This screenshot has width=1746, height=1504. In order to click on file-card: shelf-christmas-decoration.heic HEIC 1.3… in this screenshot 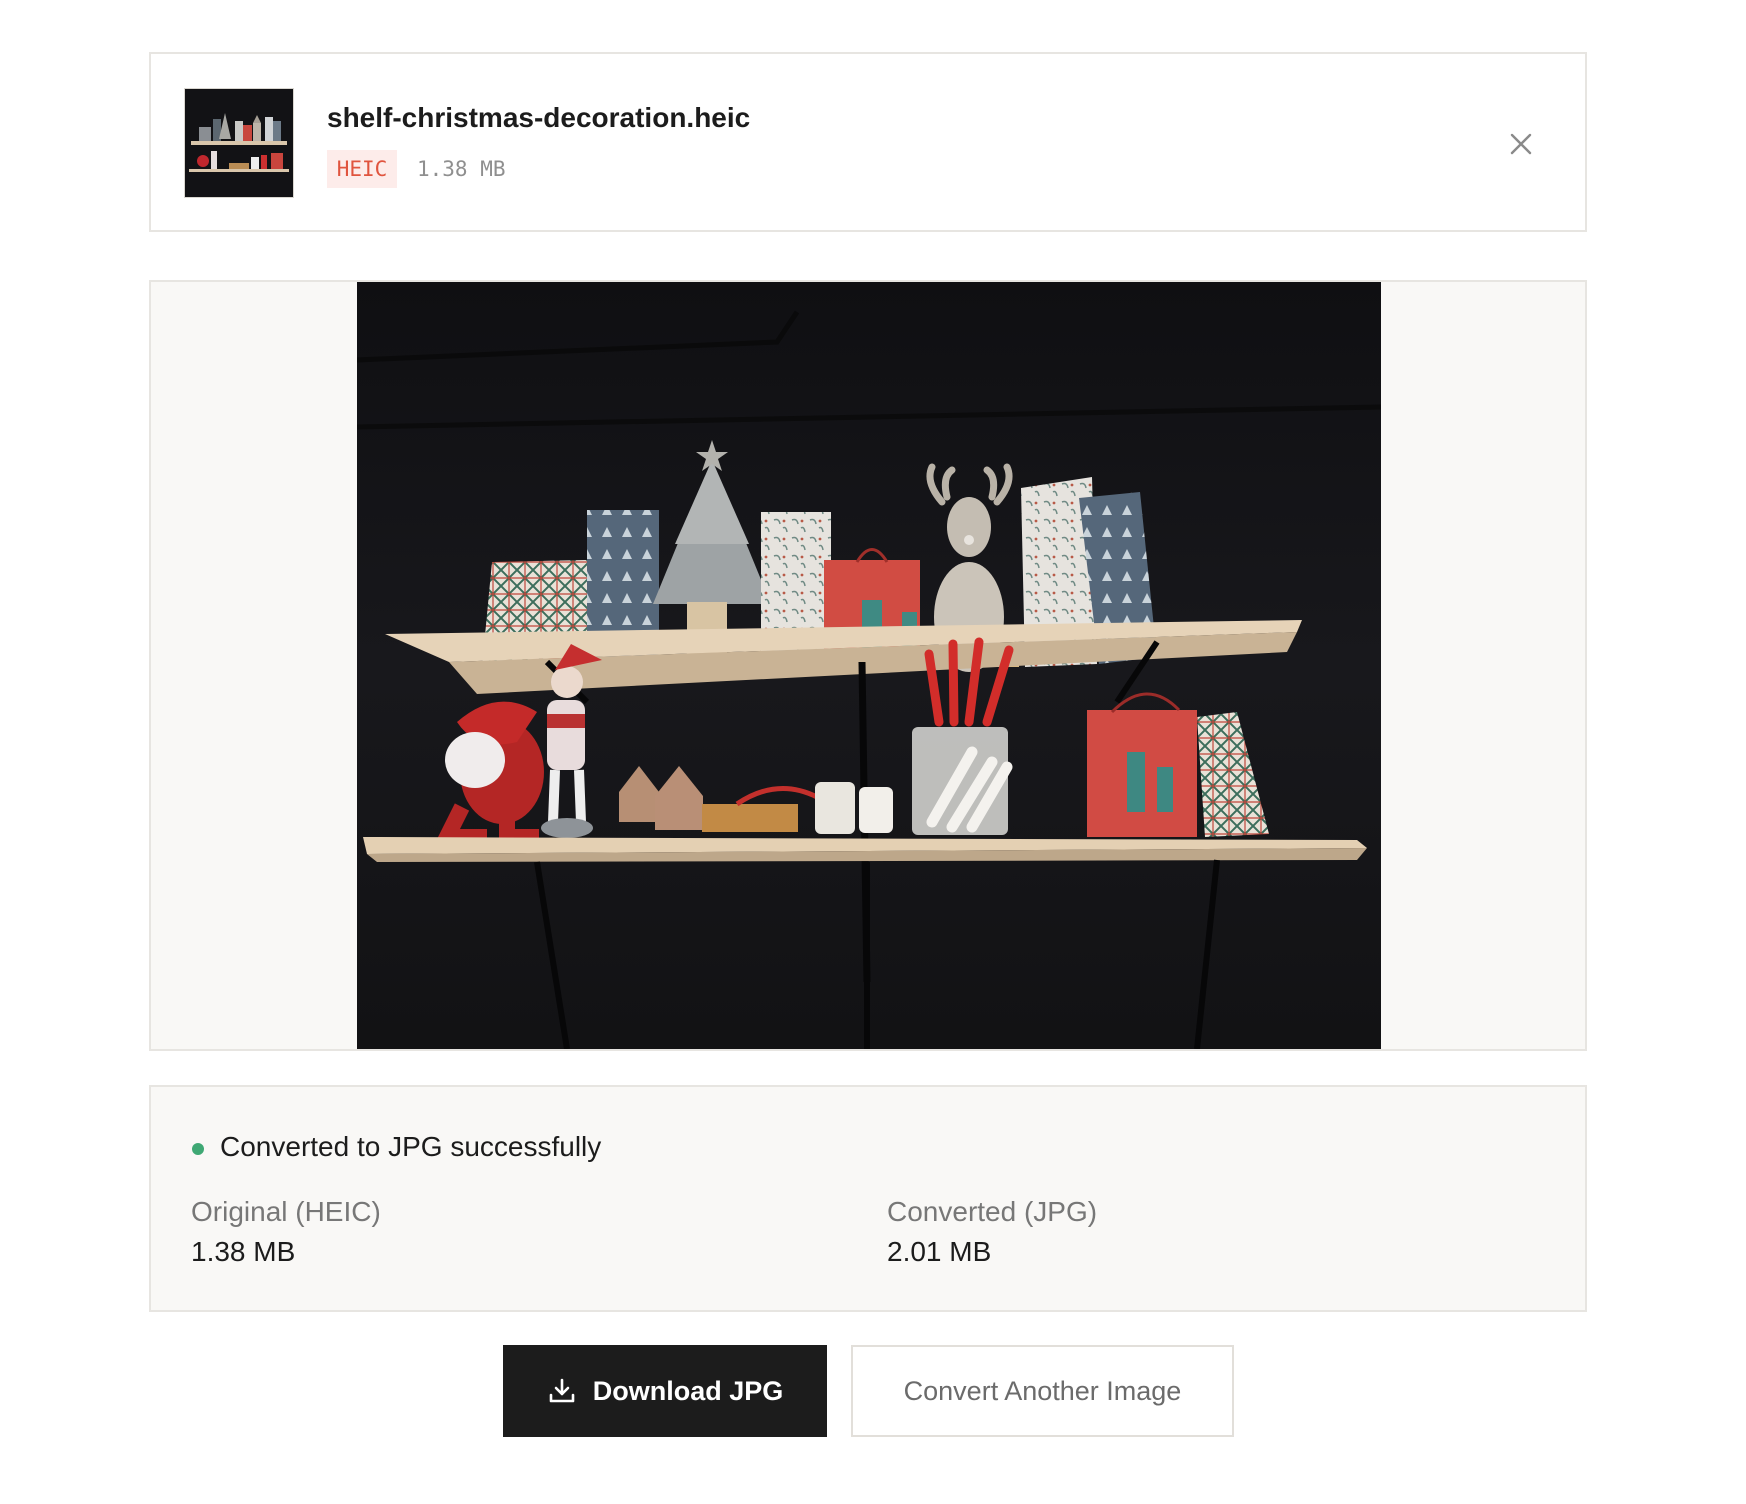, I will do `click(868, 142)`.